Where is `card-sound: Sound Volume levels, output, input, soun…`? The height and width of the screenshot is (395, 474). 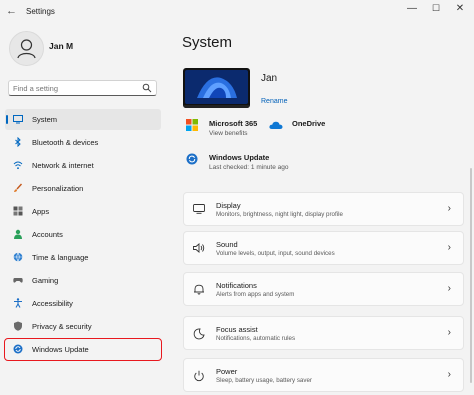
card-sound: Sound Volume levels, output, input, soun… is located at coordinates (323, 248).